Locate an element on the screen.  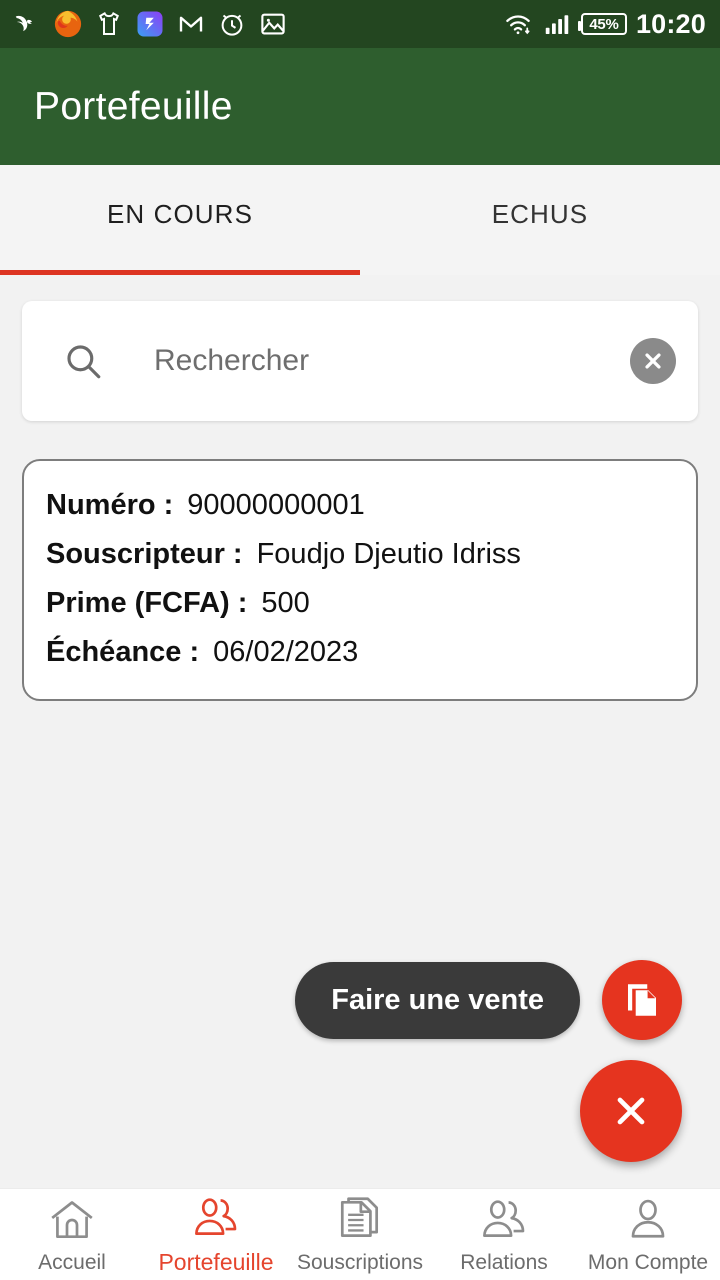
tab-bar: EN COURS ECHUS is located at coordinates (360, 220).